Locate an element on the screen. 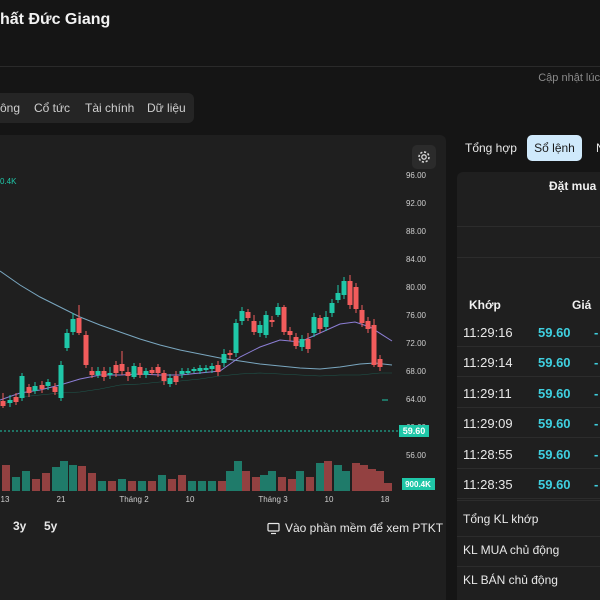 Image resolution: width=600 pixels, height=600 pixels. volume-max-label: 0.4K is located at coordinates (8, 181).